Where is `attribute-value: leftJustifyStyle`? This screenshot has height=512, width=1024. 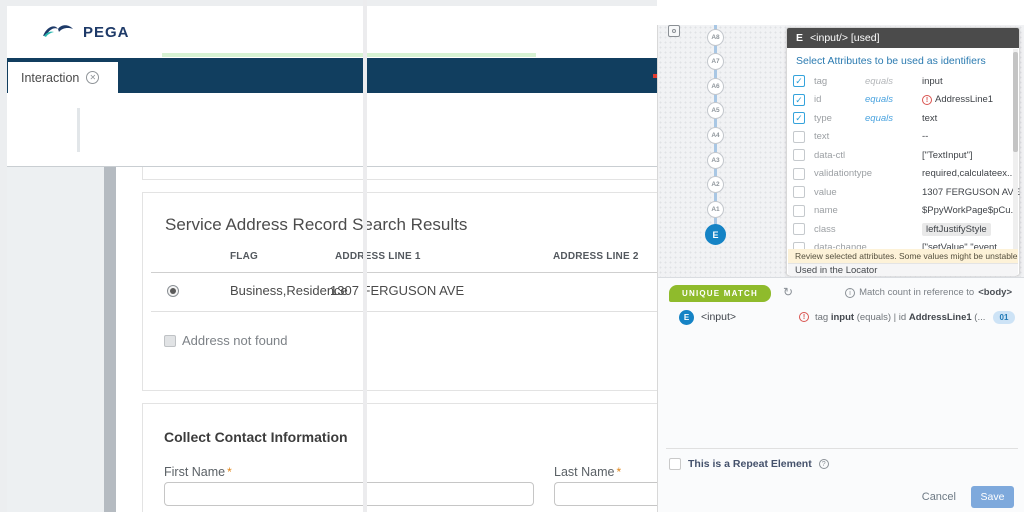
attribute-value: leftJustifyStyle is located at coordinates (956, 229).